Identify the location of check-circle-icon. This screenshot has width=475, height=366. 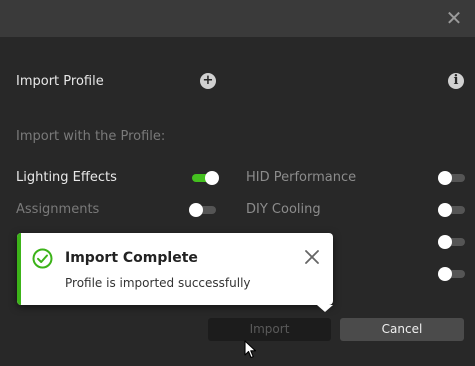
(42, 258).